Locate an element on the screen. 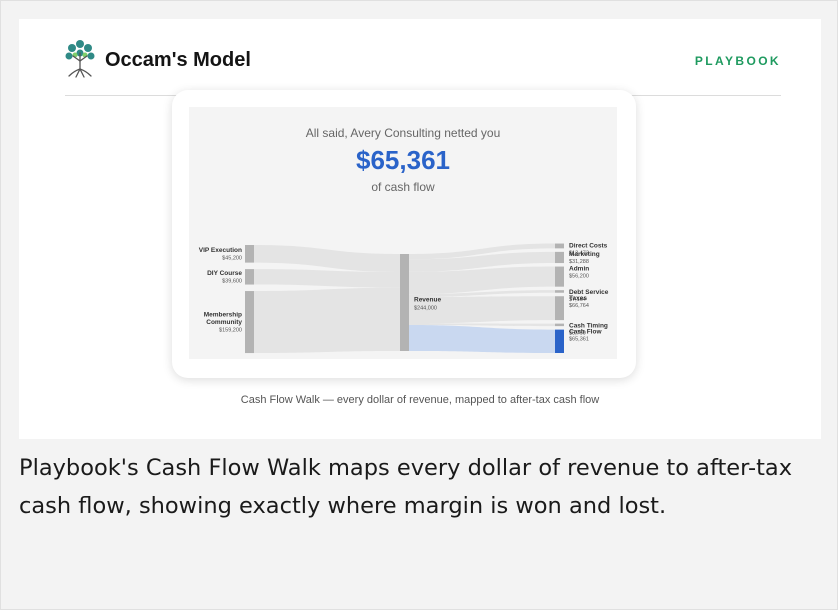 The height and width of the screenshot is (610, 838). label-direct-costs: Direct Costs is located at coordinates (588, 246).